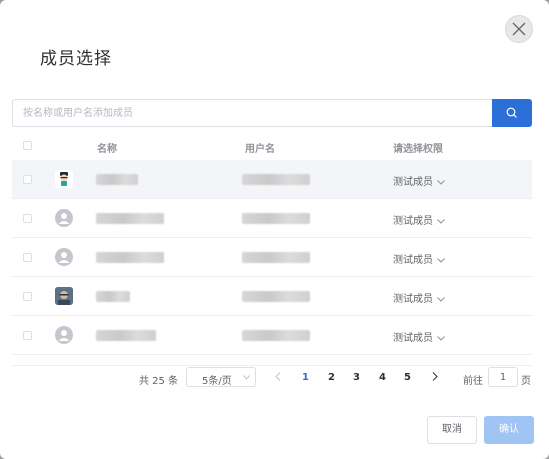 This screenshot has width=549, height=459. Describe the element at coordinates (526, 381) in the screenshot. I see `page-suffix-label: 页` at that location.